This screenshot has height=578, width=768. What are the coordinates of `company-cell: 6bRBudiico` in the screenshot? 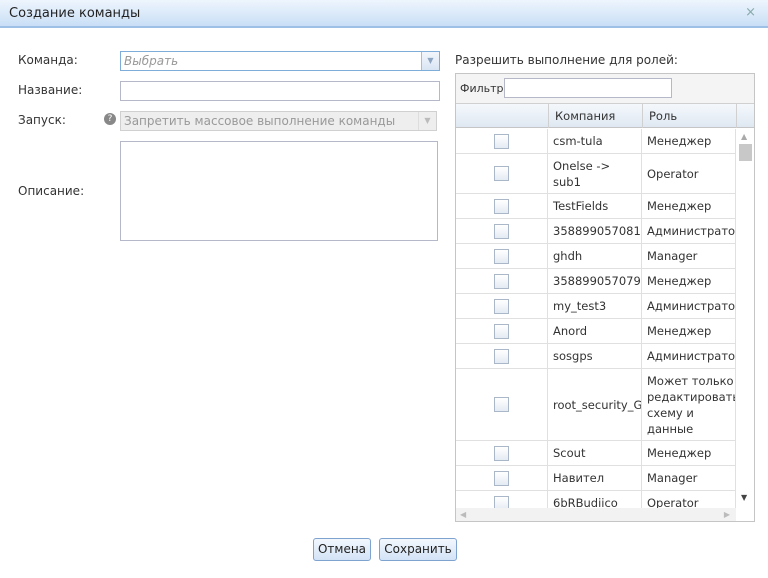 It's located at (595, 499).